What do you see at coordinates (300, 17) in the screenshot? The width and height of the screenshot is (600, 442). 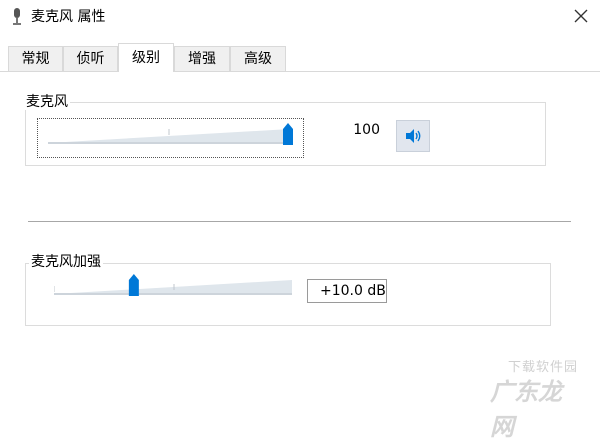 I see `title-bar: 麦克风 属性` at bounding box center [300, 17].